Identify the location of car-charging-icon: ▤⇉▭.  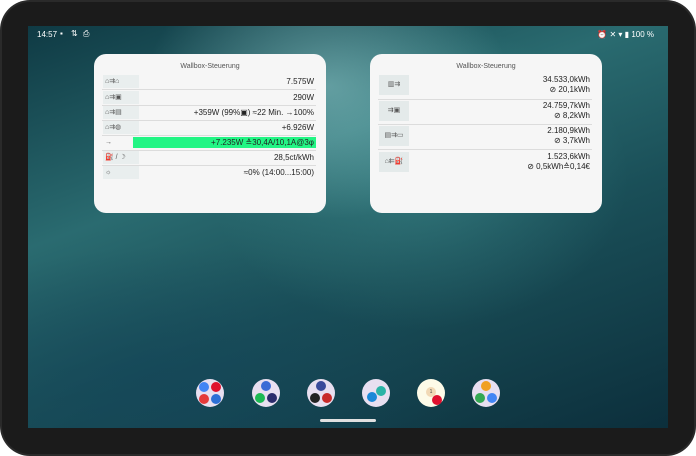
(394, 136).